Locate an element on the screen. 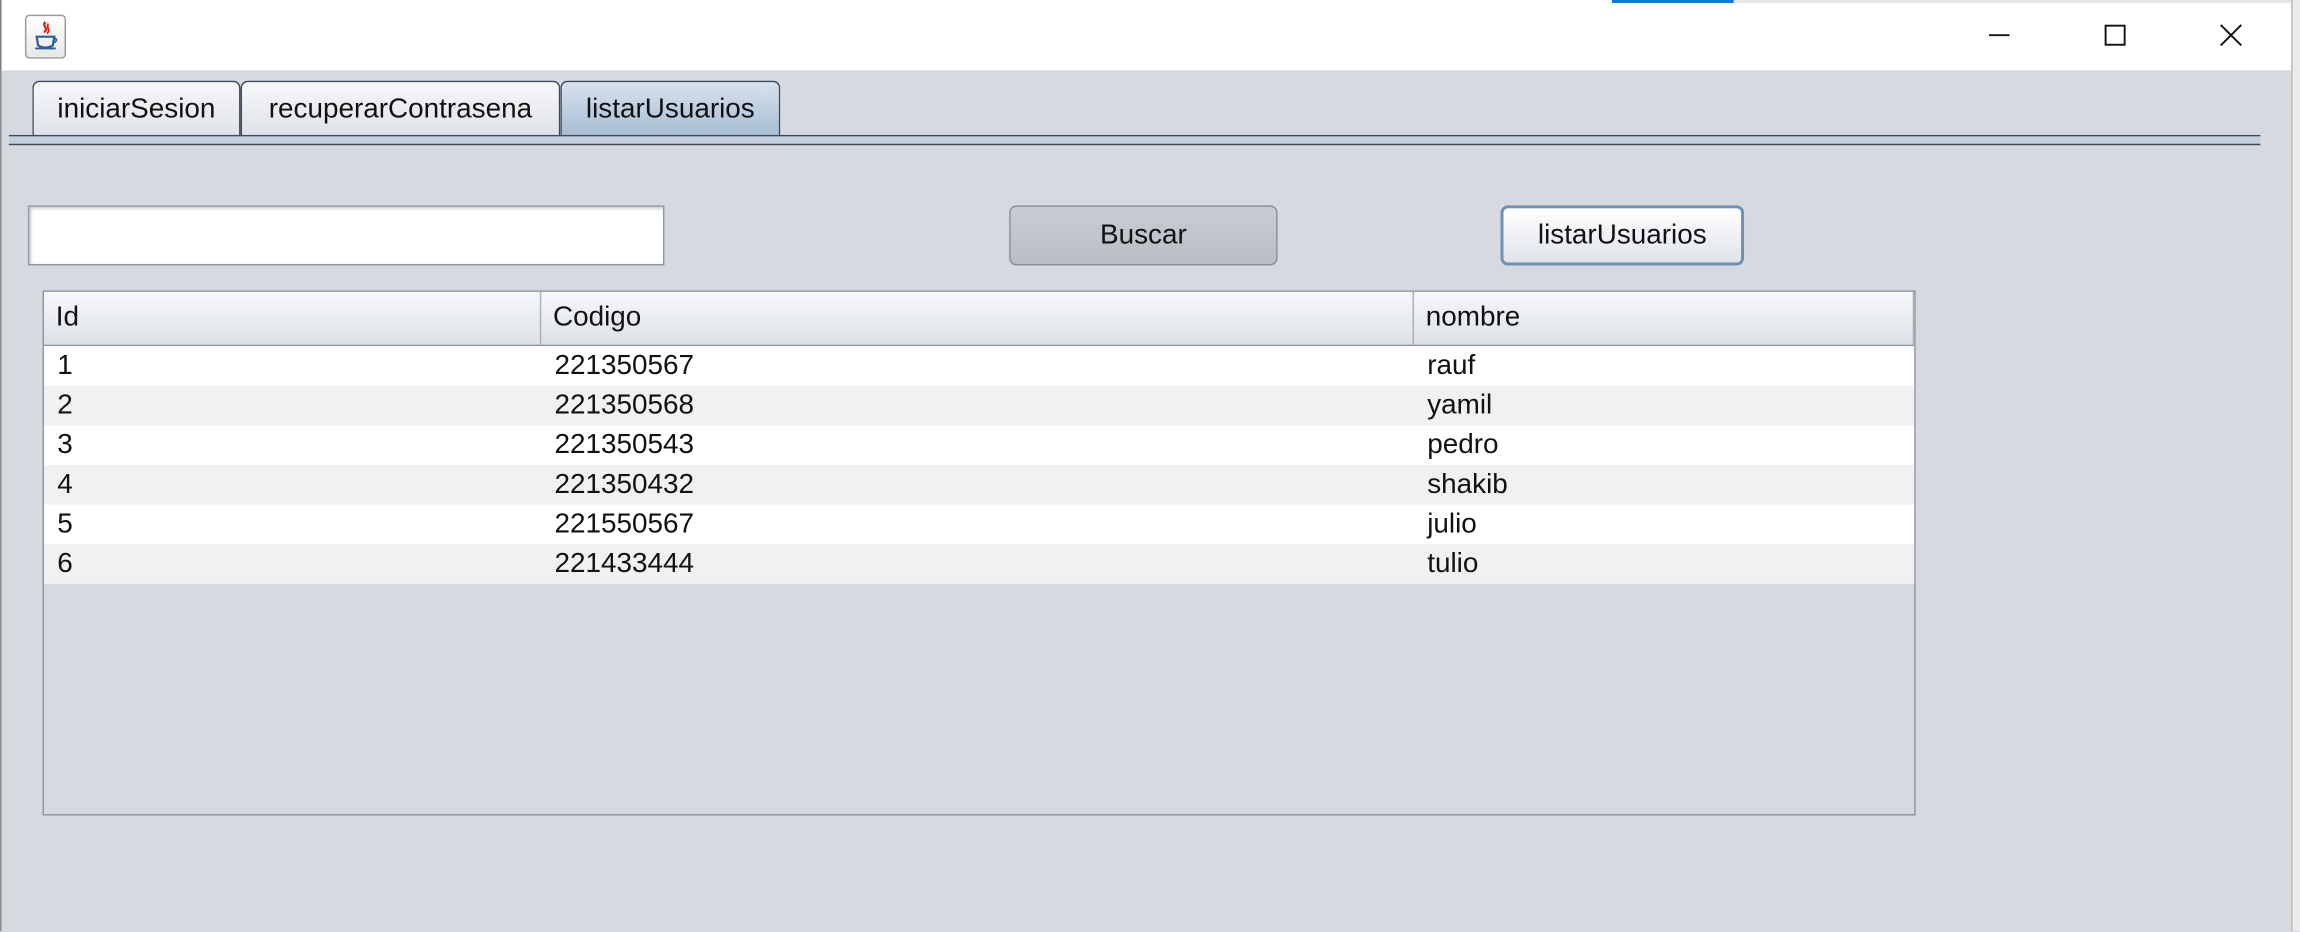  tab-label: listarUsuarios is located at coordinates (670, 109).